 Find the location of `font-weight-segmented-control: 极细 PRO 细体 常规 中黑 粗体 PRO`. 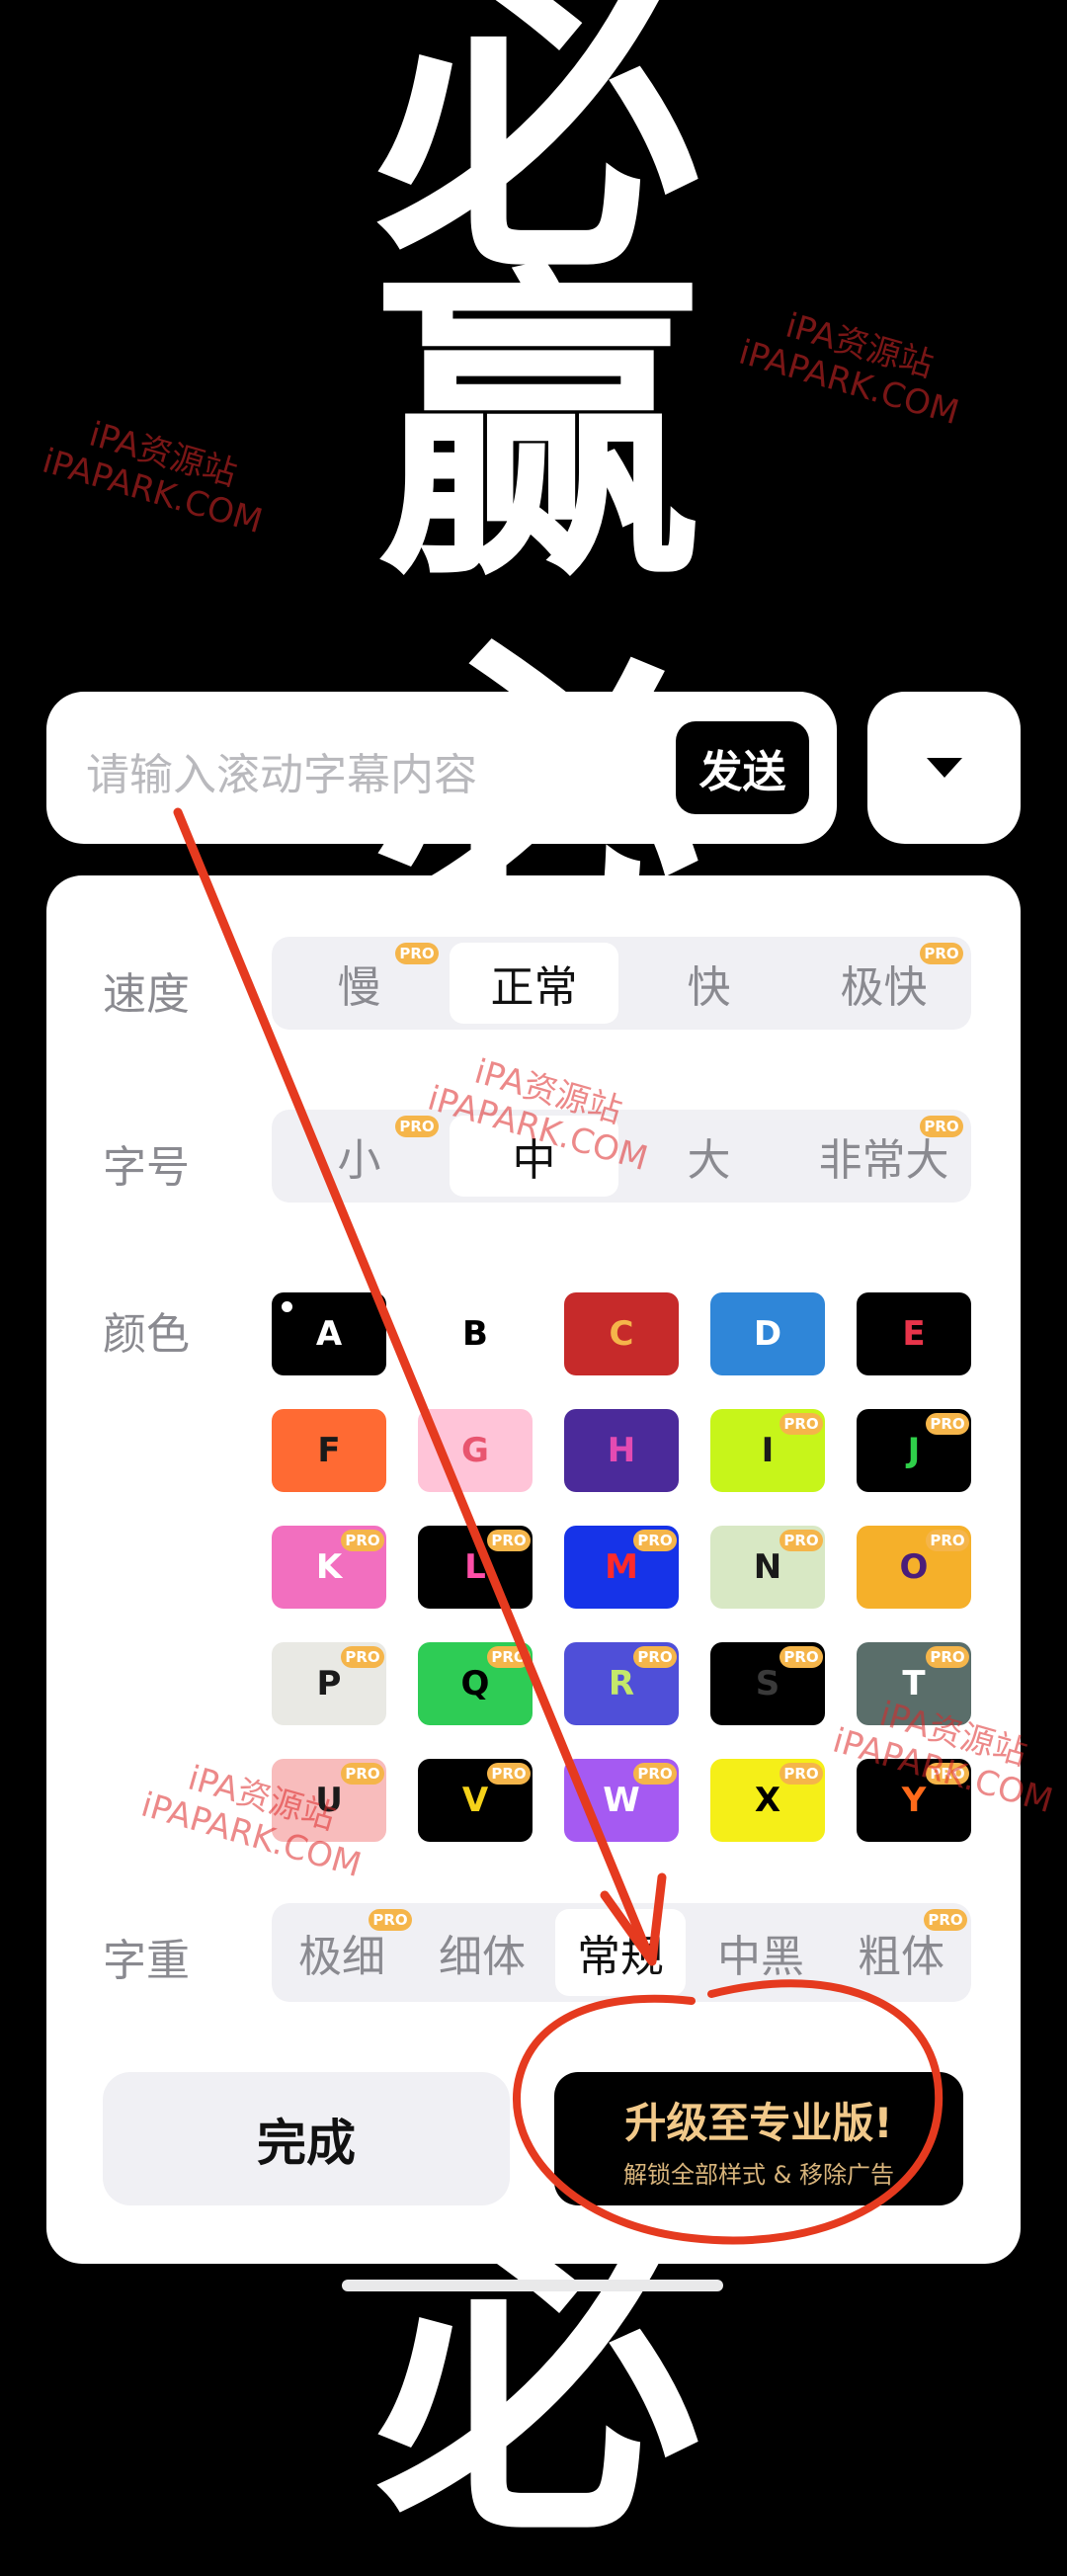

font-weight-segmented-control: 极细 PRO 细体 常规 中黑 粗体 PRO is located at coordinates (621, 1952).